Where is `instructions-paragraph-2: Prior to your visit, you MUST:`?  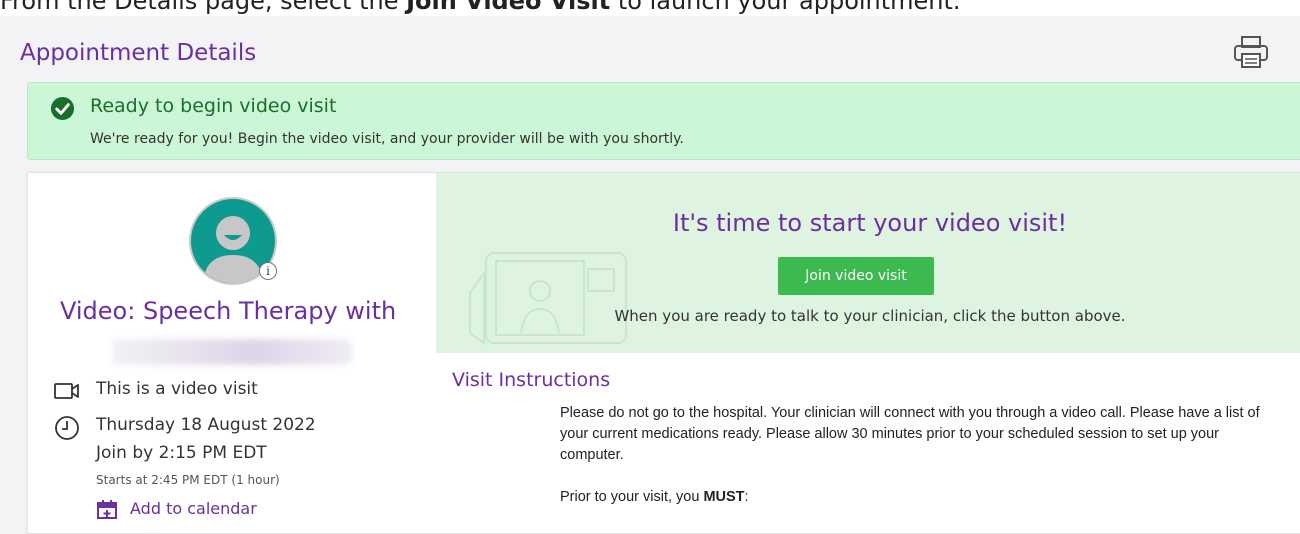 instructions-paragraph-2: Prior to your visit, you MUST: is located at coordinates (910, 497).